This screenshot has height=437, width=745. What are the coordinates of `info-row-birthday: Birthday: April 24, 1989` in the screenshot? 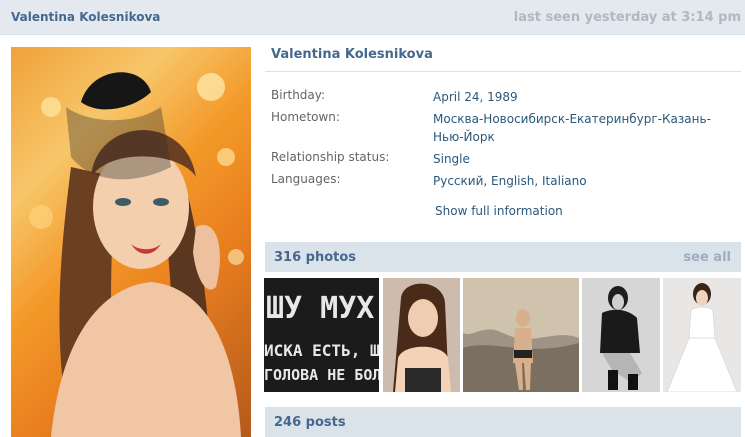 It's located at (506, 97).